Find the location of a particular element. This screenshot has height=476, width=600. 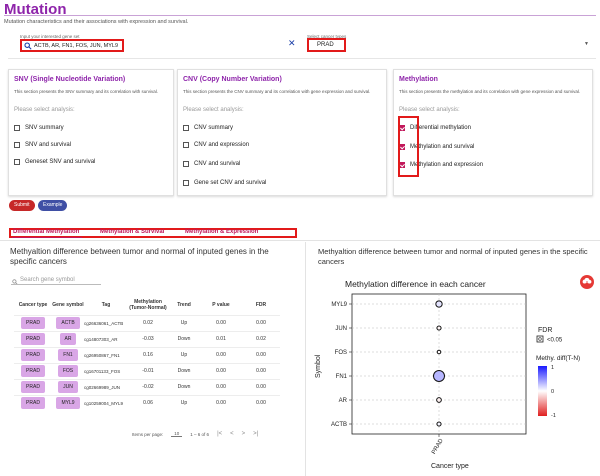

tab-methylation-expression: Methylation & Expression is located at coordinates (221, 232).